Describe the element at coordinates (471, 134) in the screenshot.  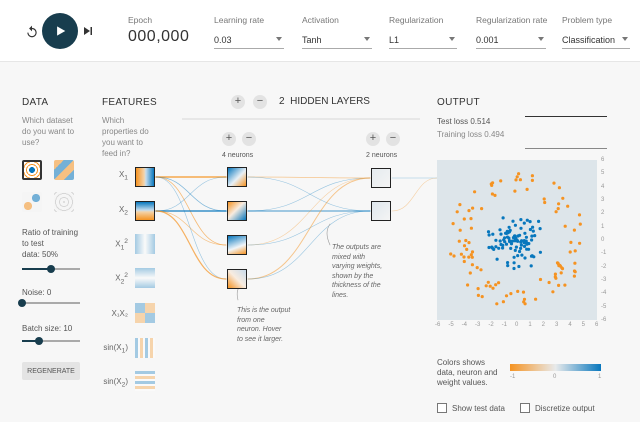
I see `training-loss: Training loss 0.494` at that location.